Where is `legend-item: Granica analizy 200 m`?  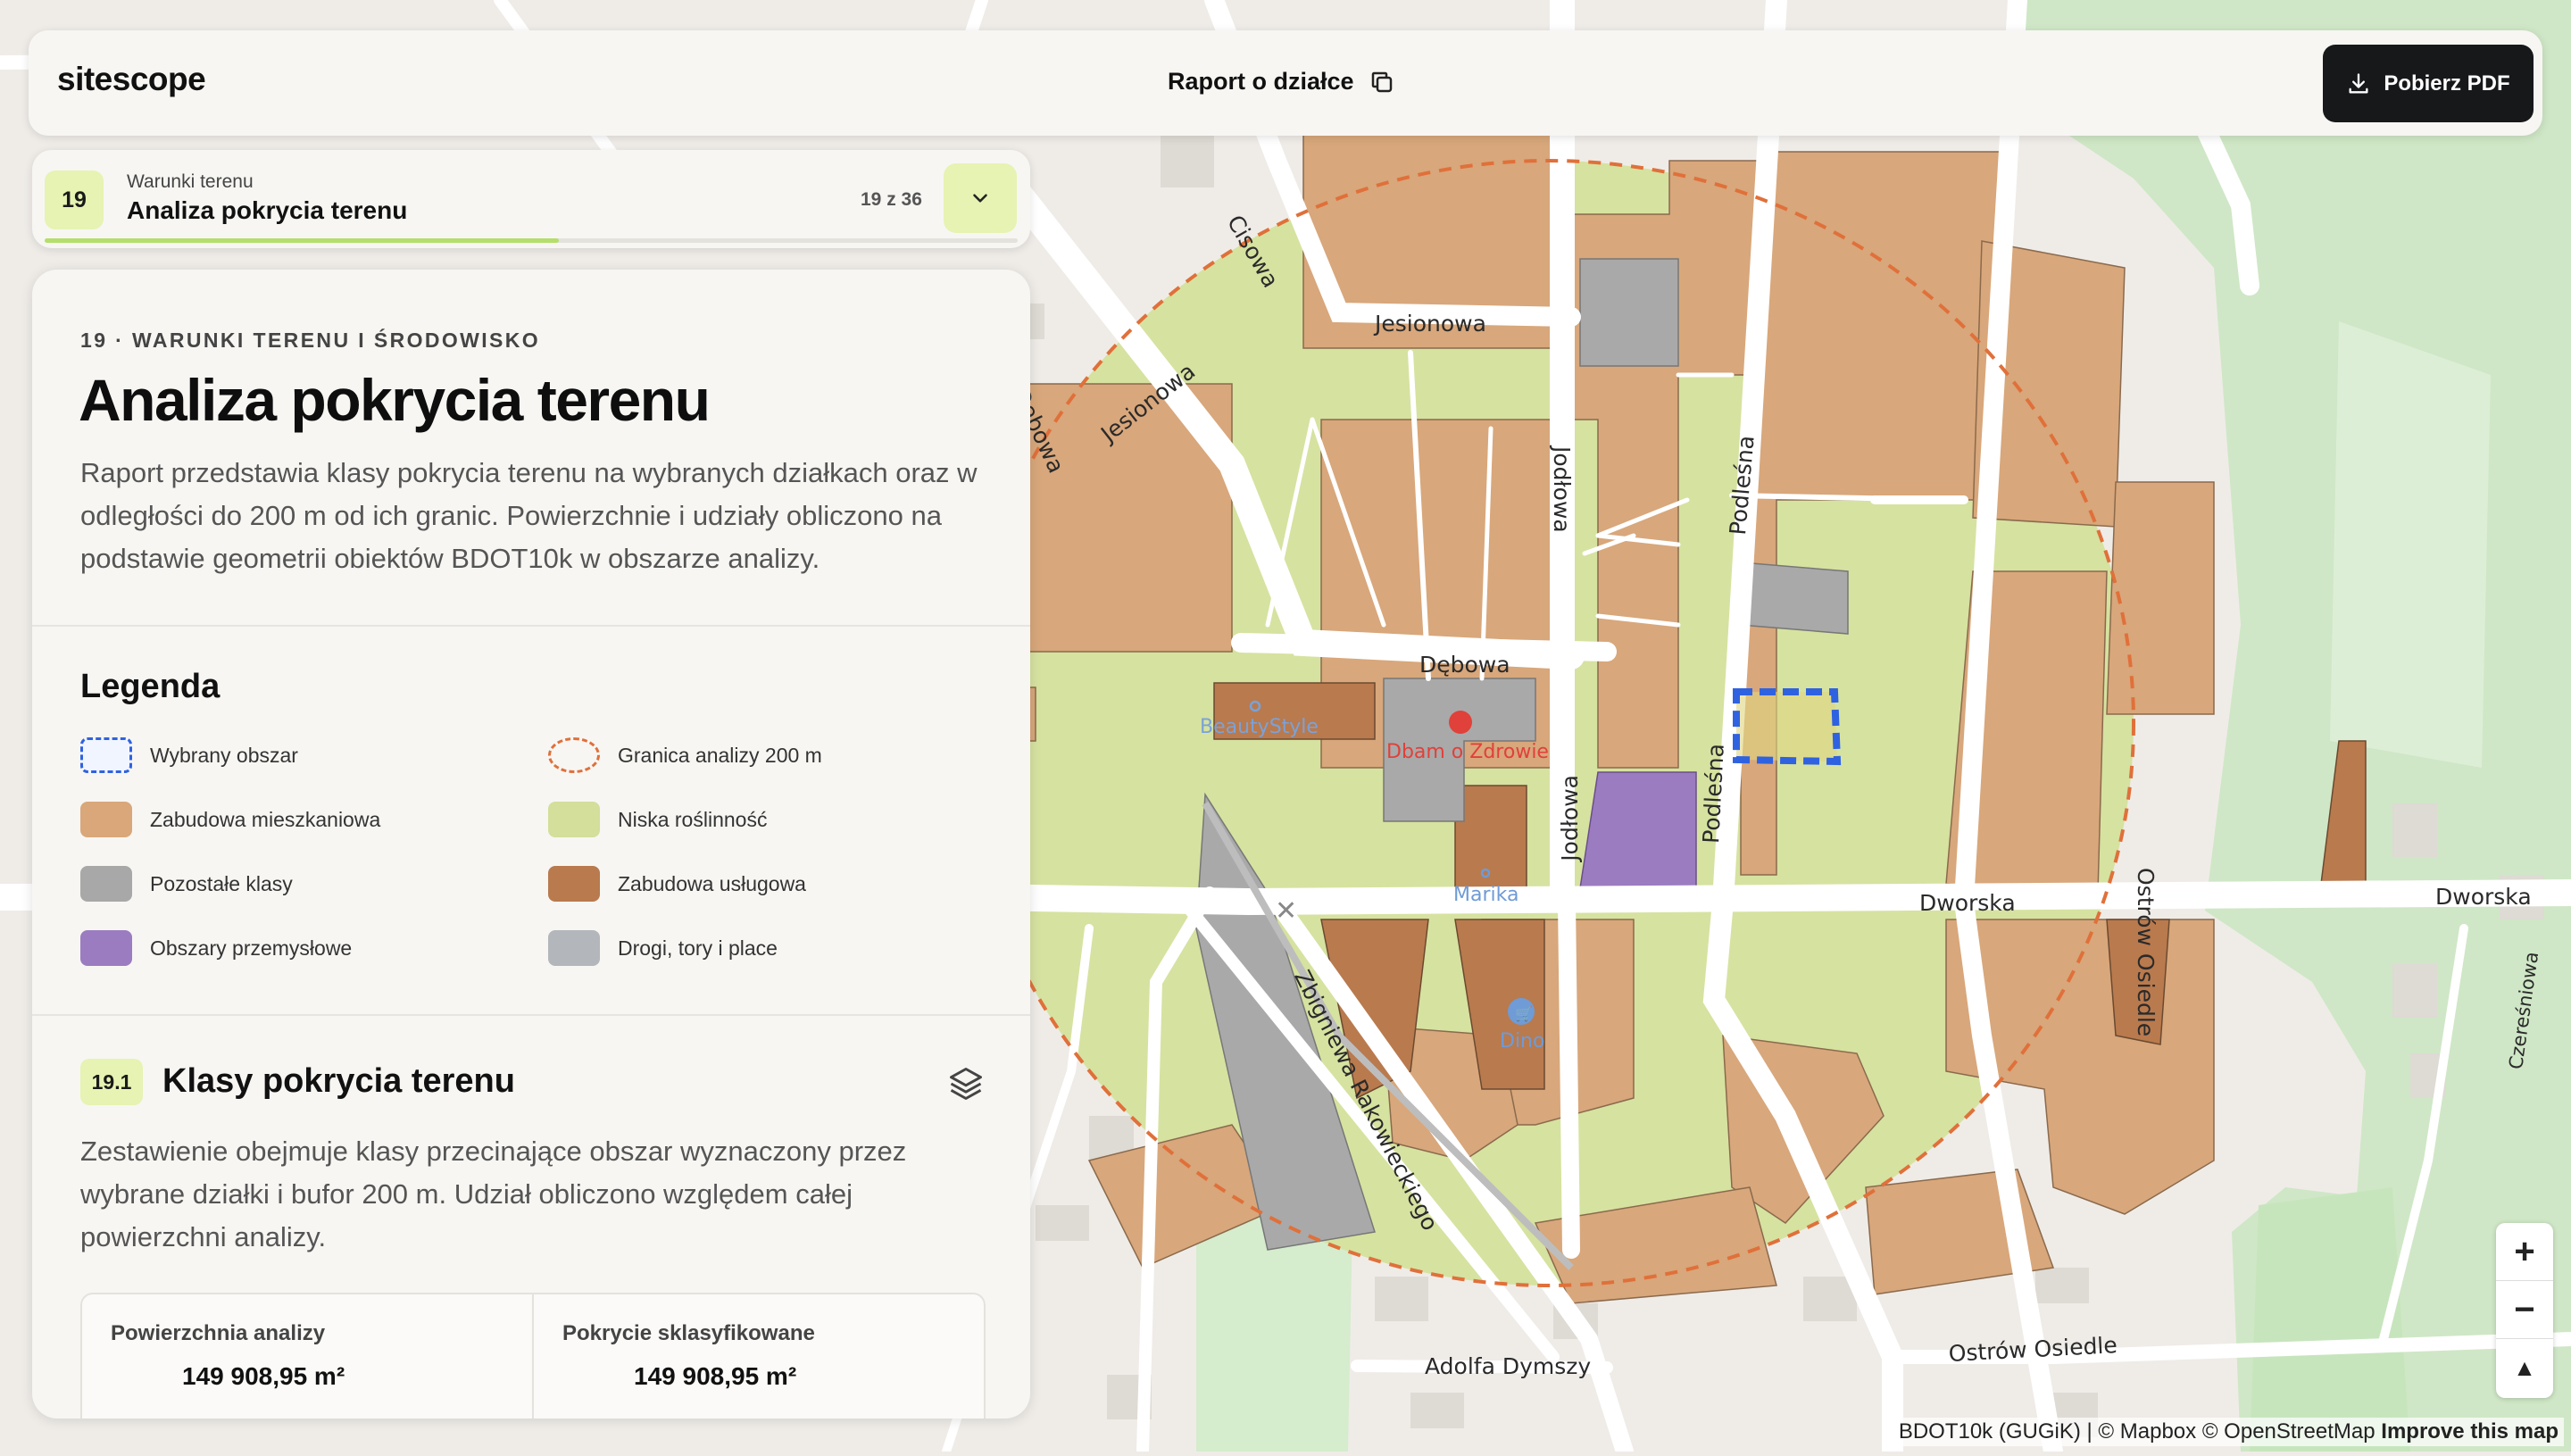 legend-item: Granica analizy 200 m is located at coordinates (685, 755).